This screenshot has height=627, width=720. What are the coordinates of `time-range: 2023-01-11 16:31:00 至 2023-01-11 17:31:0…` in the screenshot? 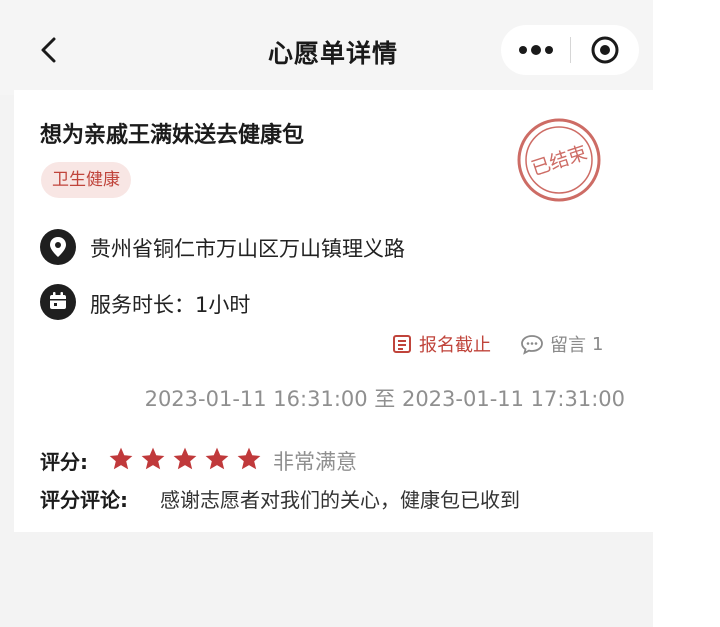 It's located at (384, 399).